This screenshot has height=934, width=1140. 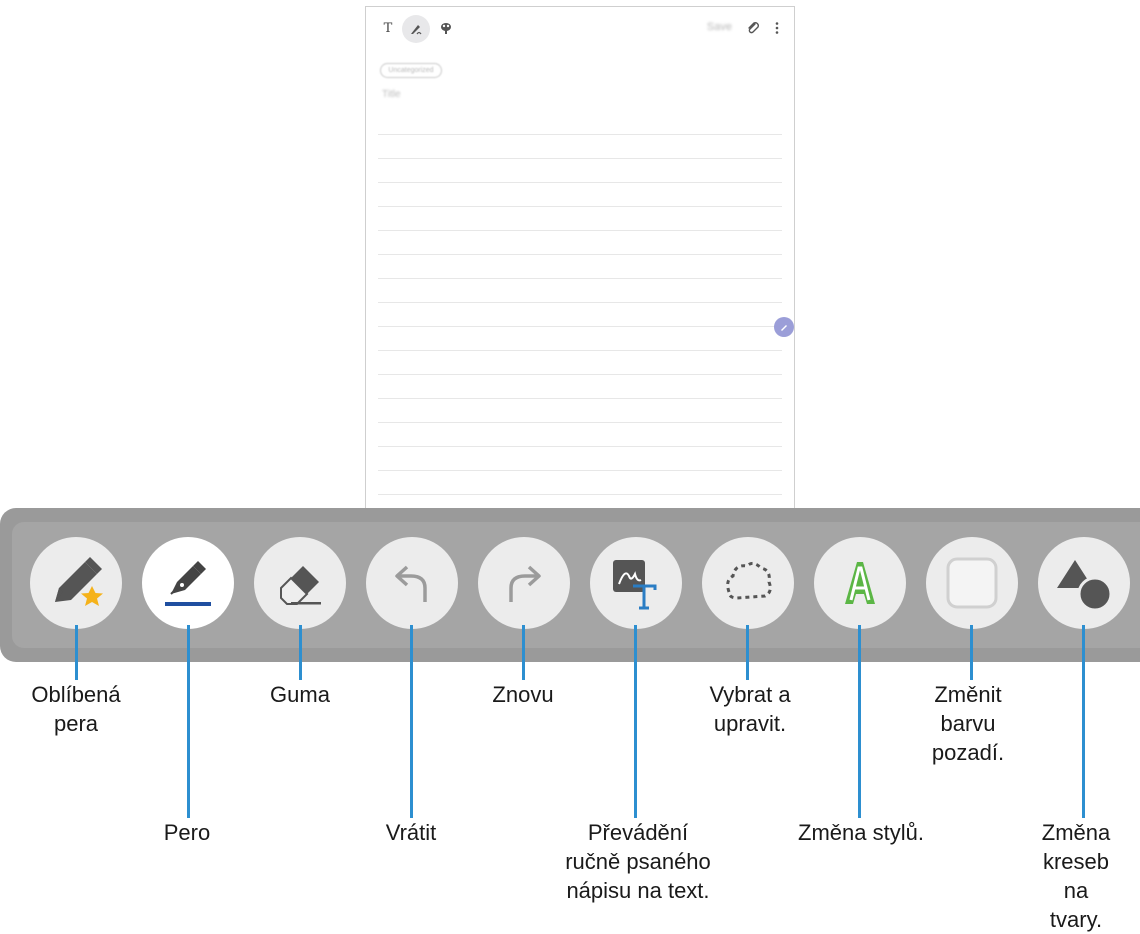 I want to click on undo-arrow-icon, so click(x=411, y=583).